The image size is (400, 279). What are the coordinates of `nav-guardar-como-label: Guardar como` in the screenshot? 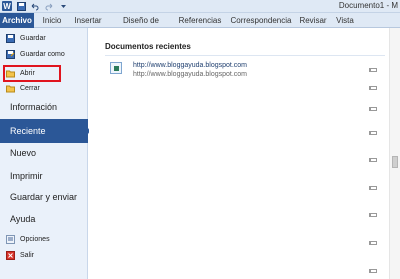 It's located at (42, 54).